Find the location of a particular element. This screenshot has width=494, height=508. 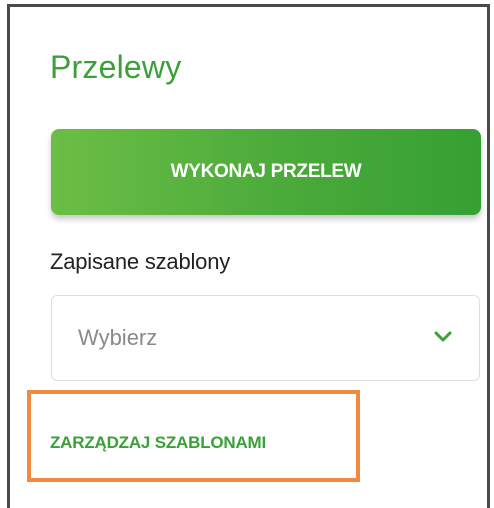

select-value: Wybierz is located at coordinates (118, 337).